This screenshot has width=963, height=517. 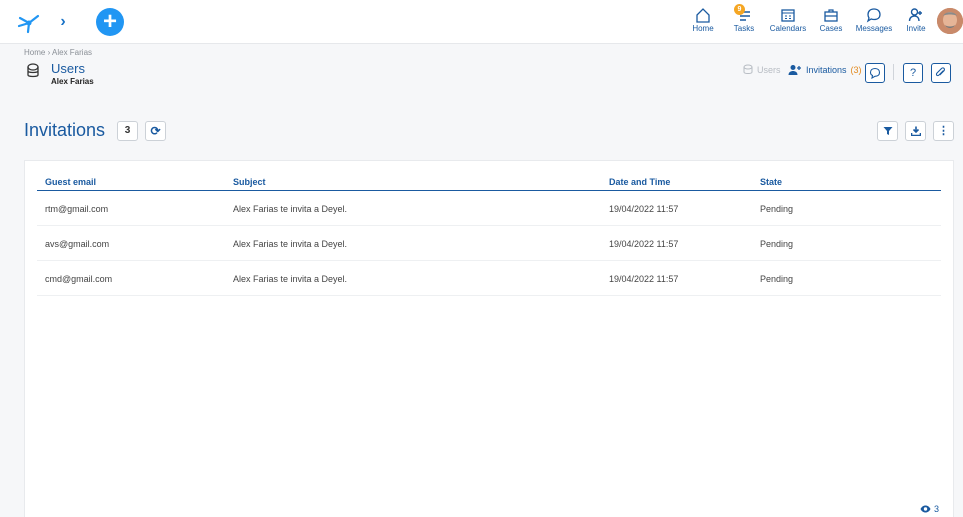 I want to click on breadcrumb: Home › Alex Farias, so click(x=58, y=52).